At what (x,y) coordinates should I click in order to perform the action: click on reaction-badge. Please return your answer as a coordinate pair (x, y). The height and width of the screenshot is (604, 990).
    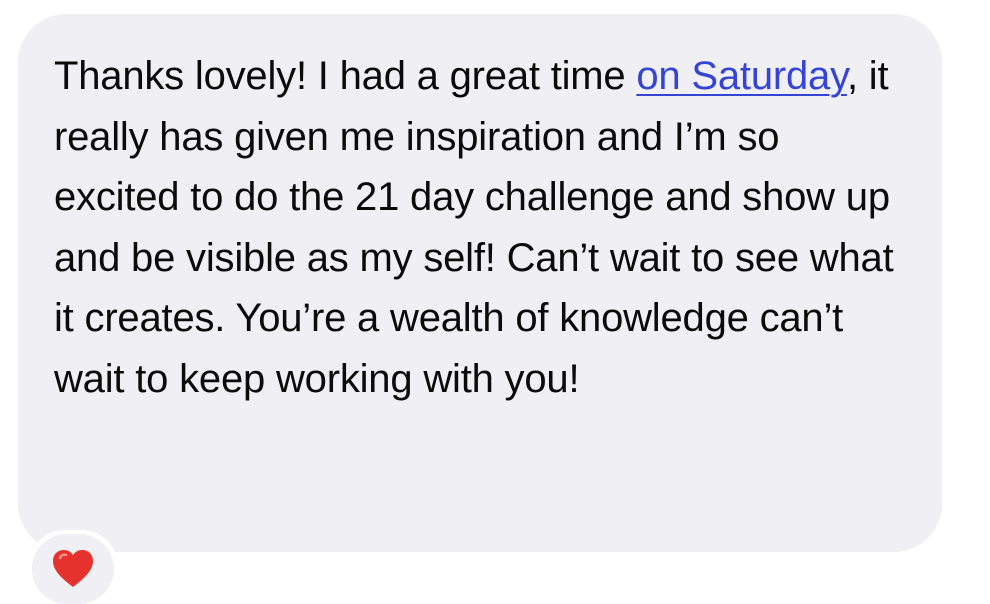
    Looking at the image, I should click on (73, 567).